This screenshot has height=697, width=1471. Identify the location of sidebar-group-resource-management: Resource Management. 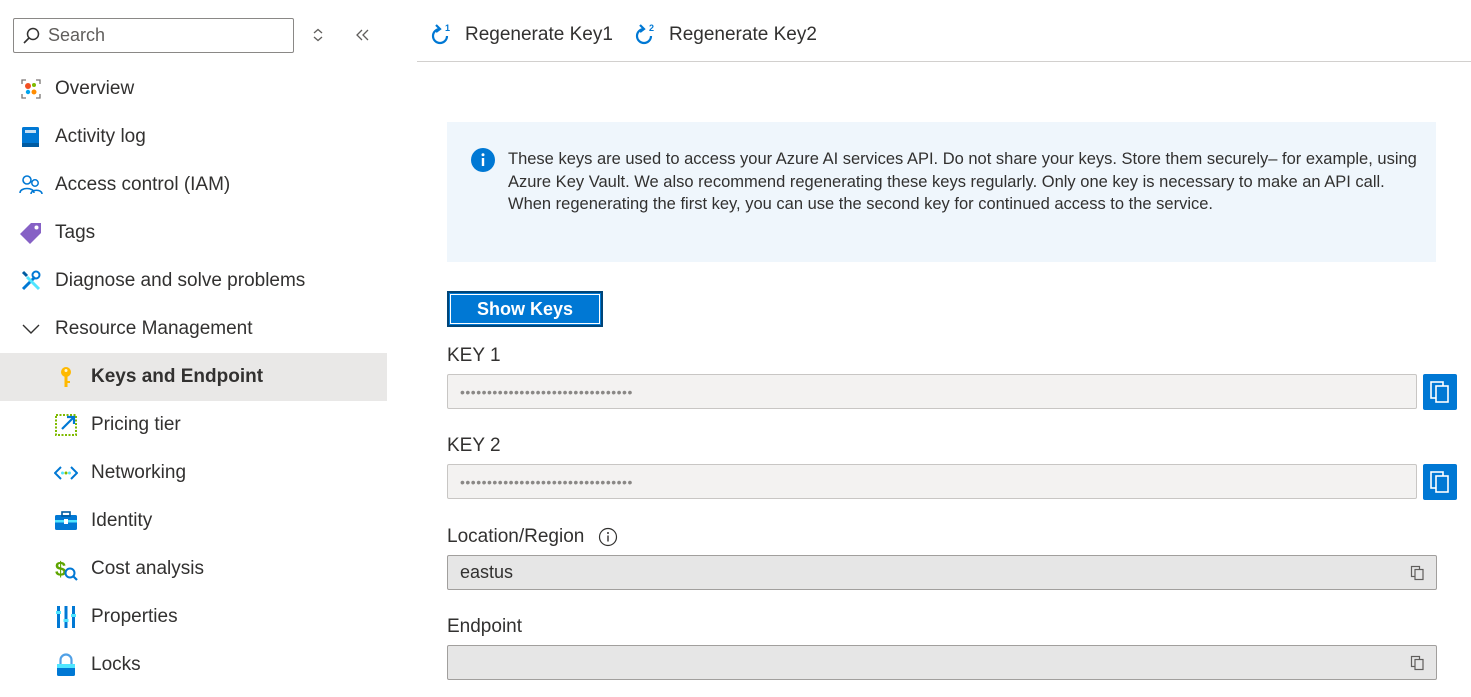
(193, 329).